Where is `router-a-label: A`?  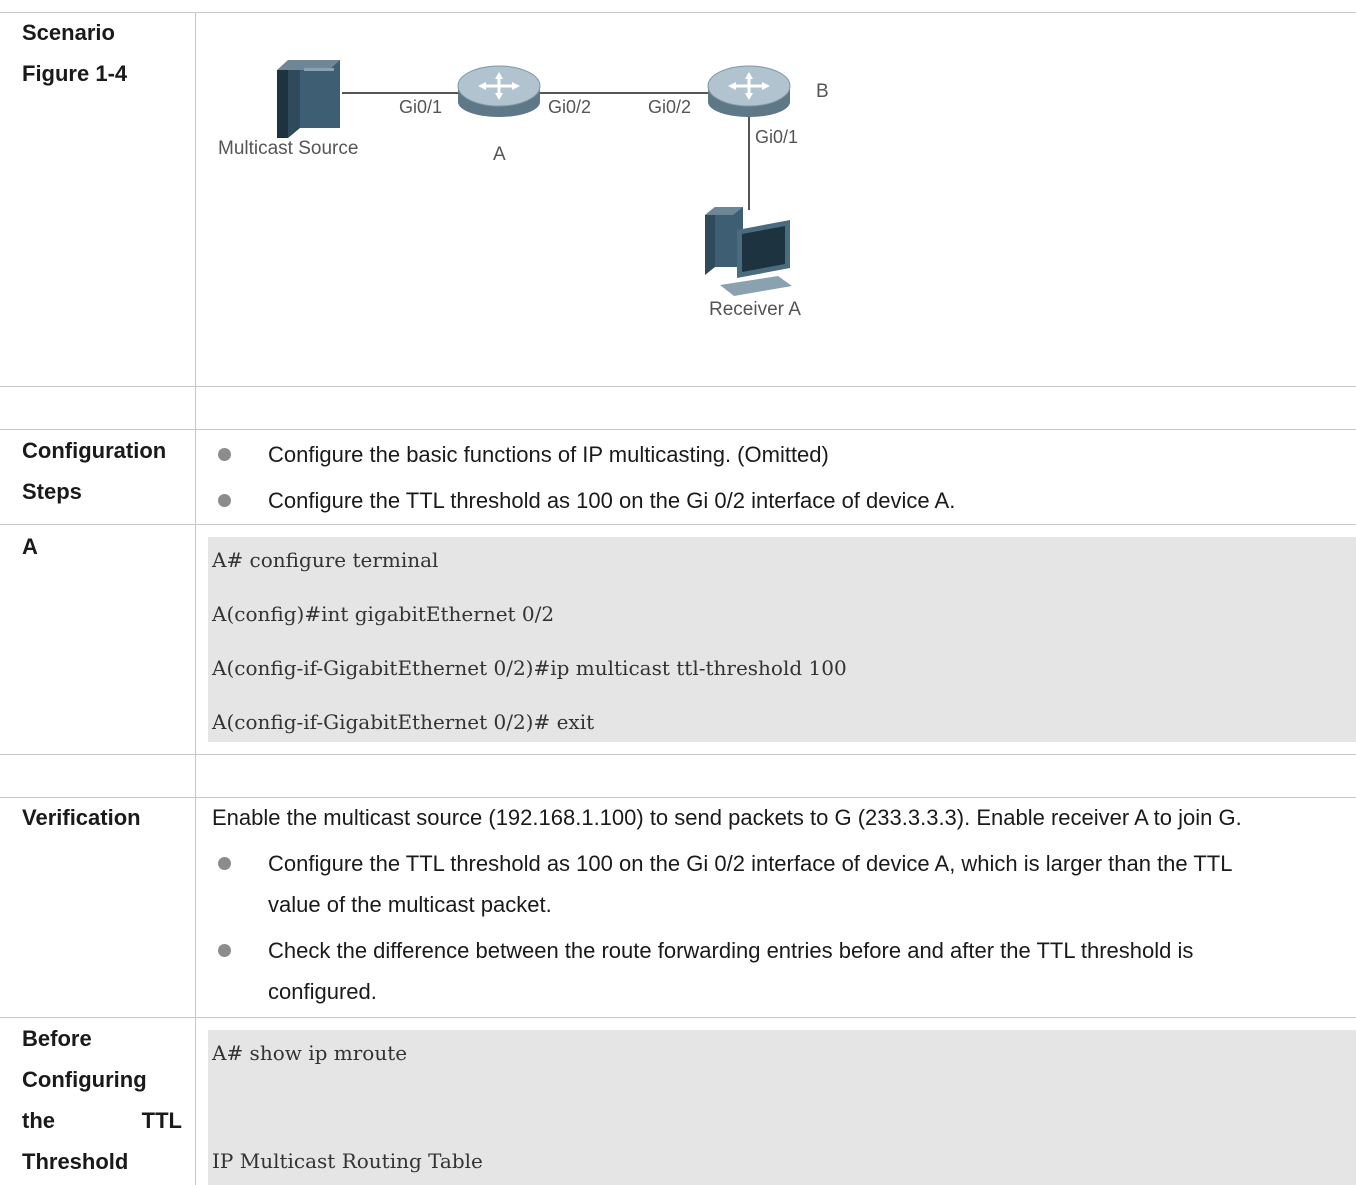 router-a-label: A is located at coordinates (499, 154).